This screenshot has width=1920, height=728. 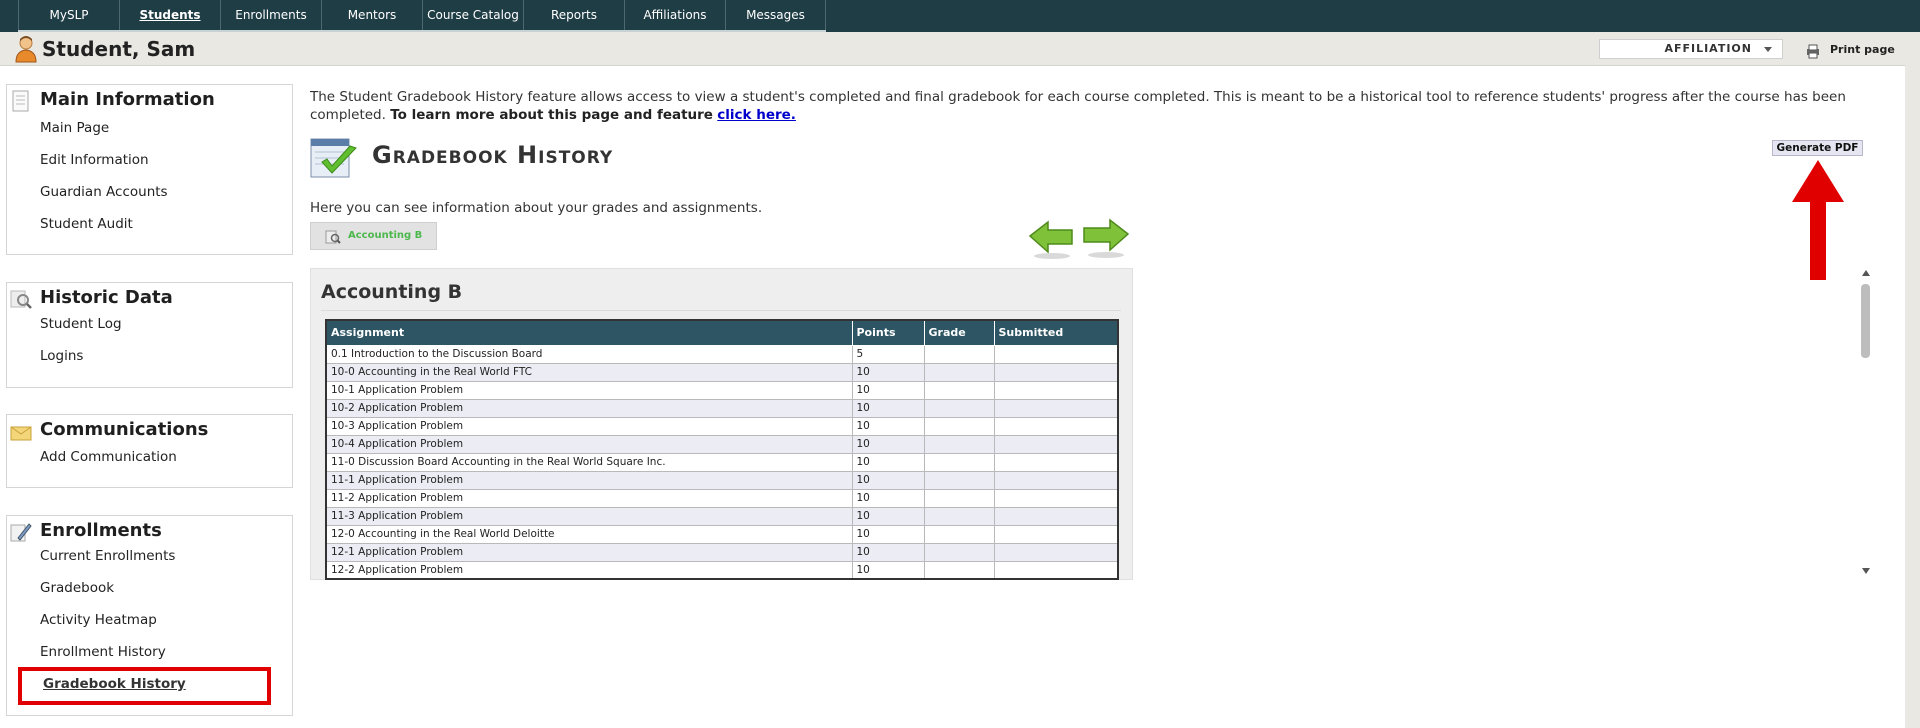 I want to click on person-icon, so click(x=26, y=49).